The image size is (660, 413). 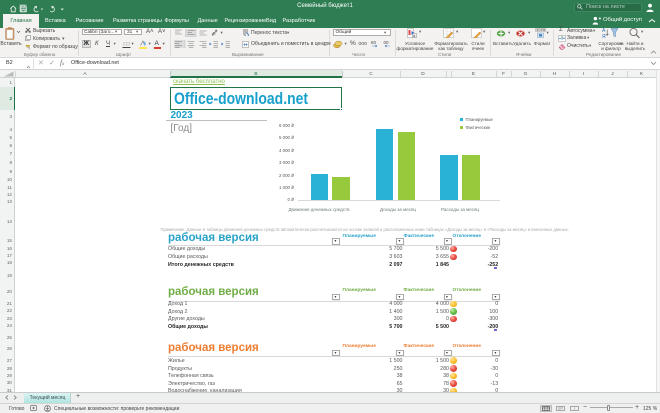 What do you see at coordinates (386, 42) in the screenshot?
I see `svg-text: 00` at bounding box center [386, 42].